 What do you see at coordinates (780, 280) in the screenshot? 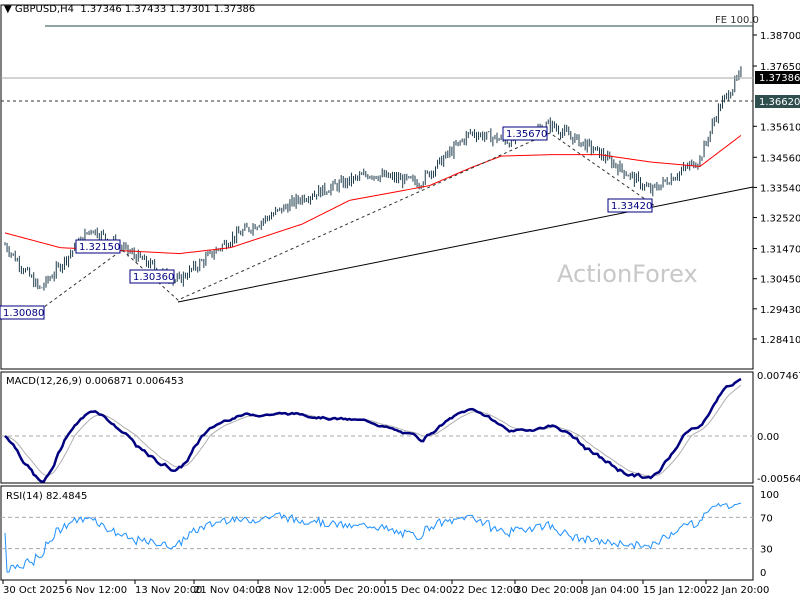
I see `y-tick-label: 1.30450` at bounding box center [780, 280].